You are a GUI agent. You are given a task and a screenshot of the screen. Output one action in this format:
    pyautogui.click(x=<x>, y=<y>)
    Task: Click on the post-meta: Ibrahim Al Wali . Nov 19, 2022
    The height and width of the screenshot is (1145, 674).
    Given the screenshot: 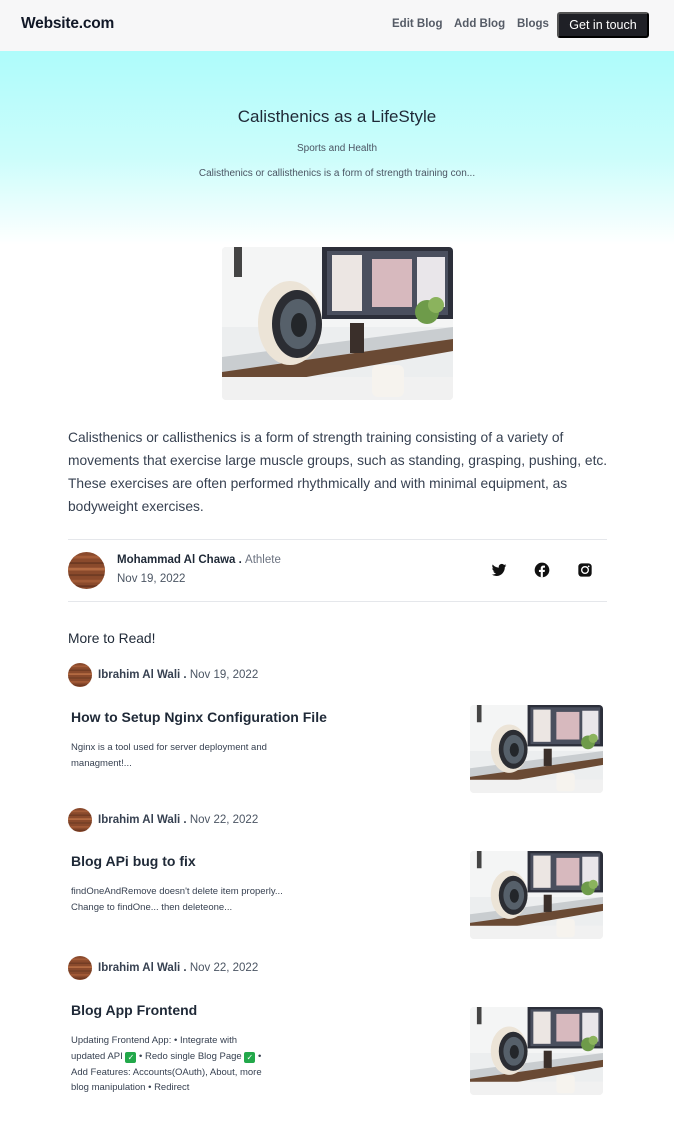 What is the action you would take?
    pyautogui.click(x=178, y=675)
    